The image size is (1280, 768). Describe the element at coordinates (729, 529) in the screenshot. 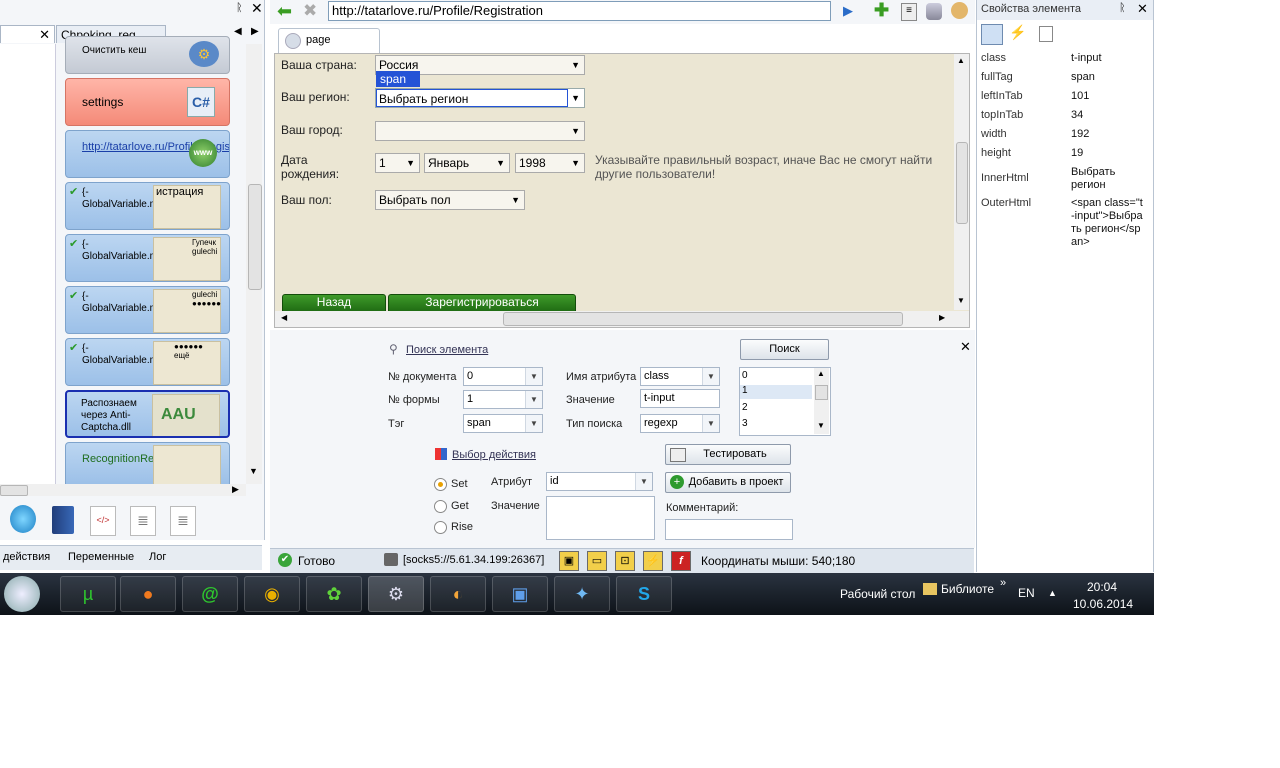

I see `comment-input` at that location.